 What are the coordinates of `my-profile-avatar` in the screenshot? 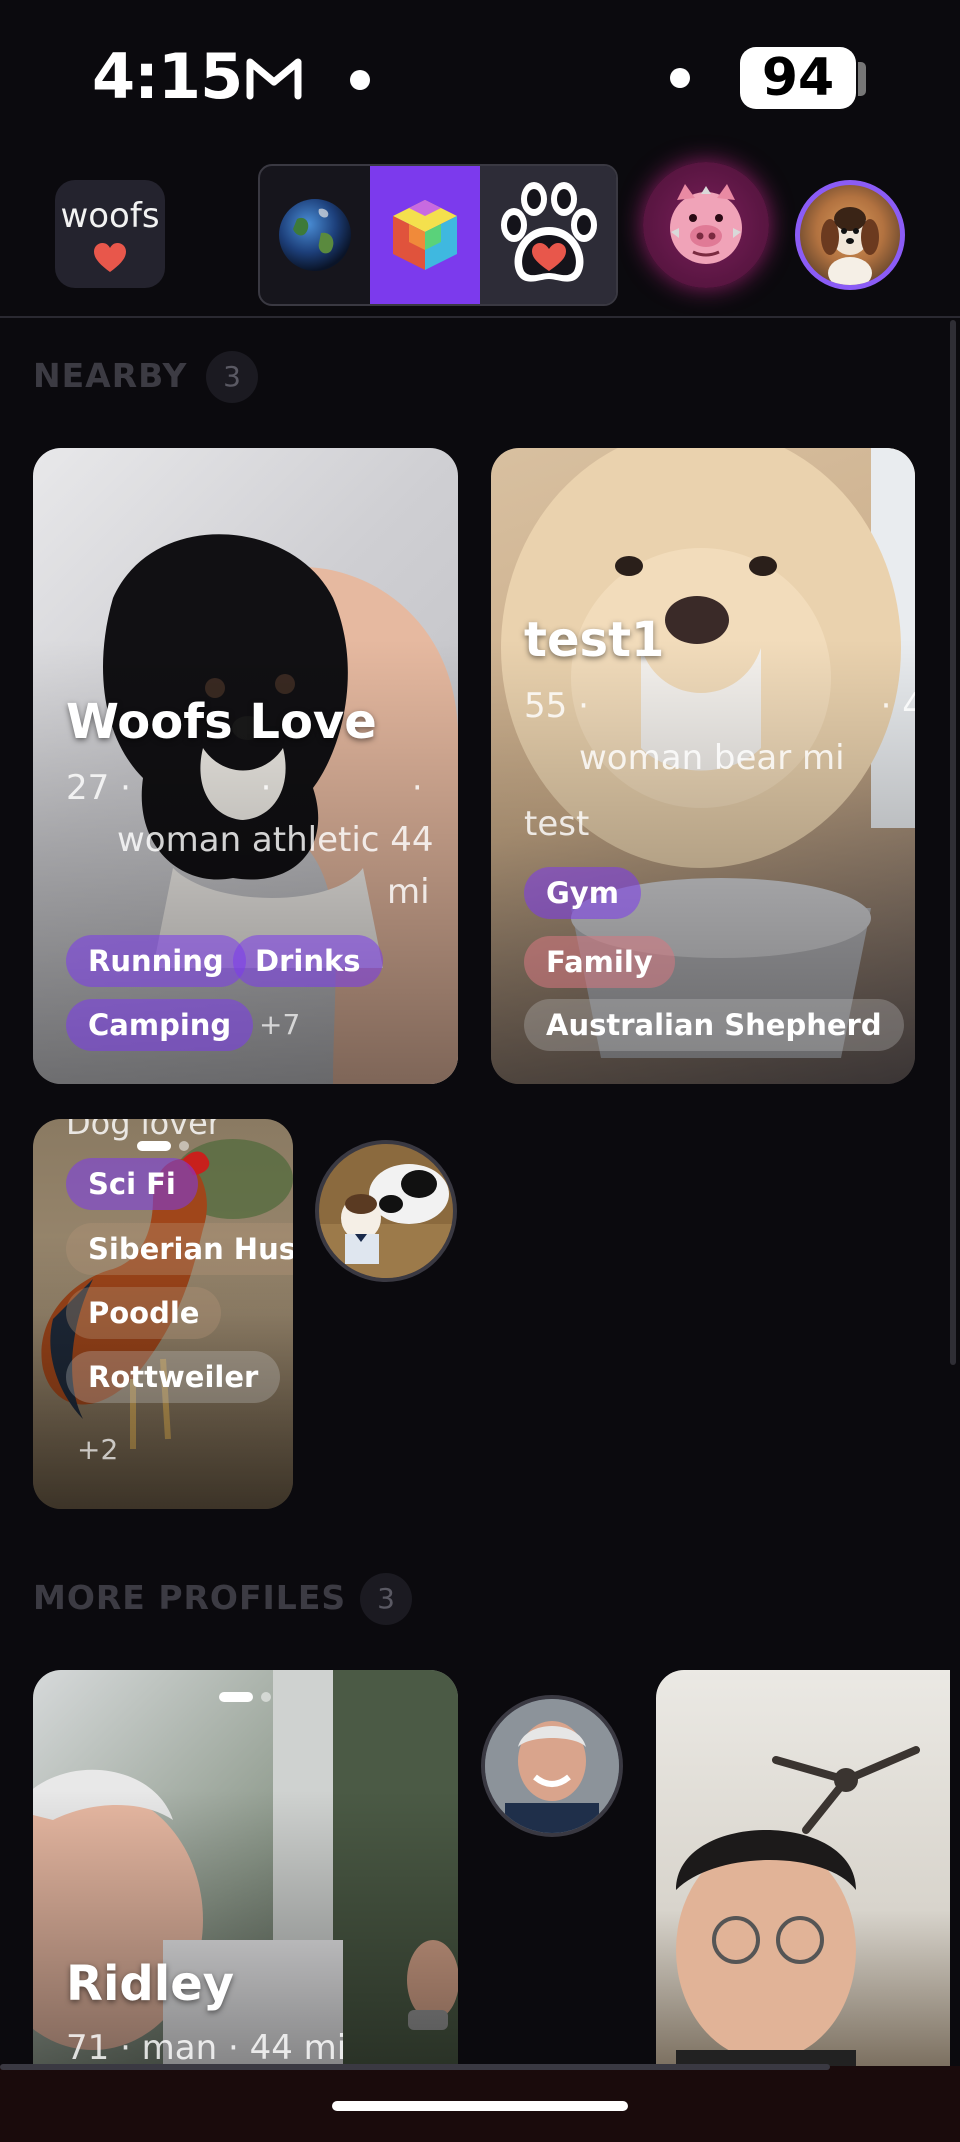 It's located at (850, 235).